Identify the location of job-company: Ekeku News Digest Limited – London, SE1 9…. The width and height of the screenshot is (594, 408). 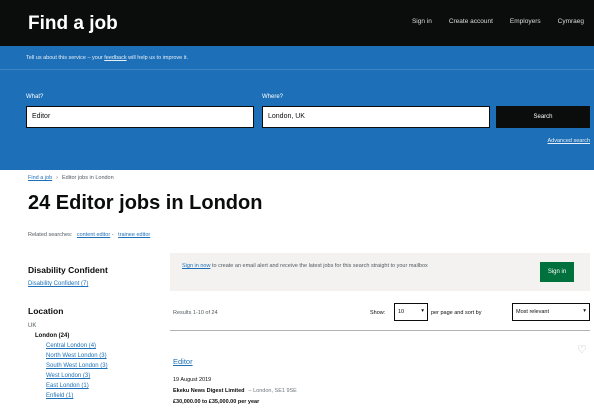
(235, 391).